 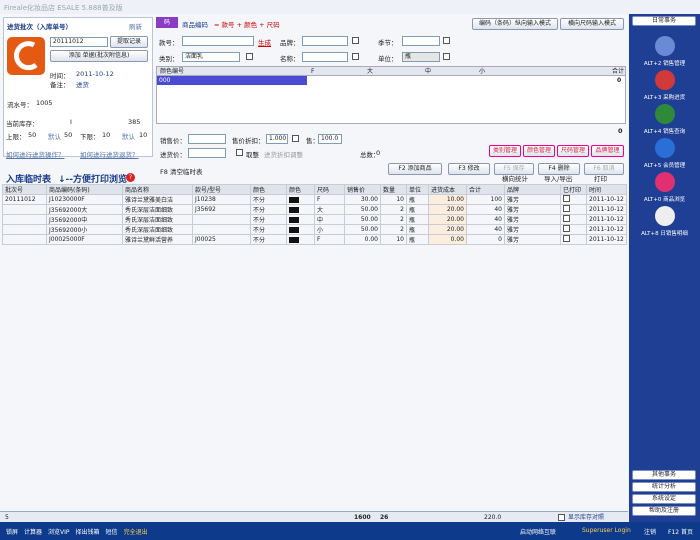 I want to click on help-register-tab: 帮助及注册, so click(x=664, y=511).